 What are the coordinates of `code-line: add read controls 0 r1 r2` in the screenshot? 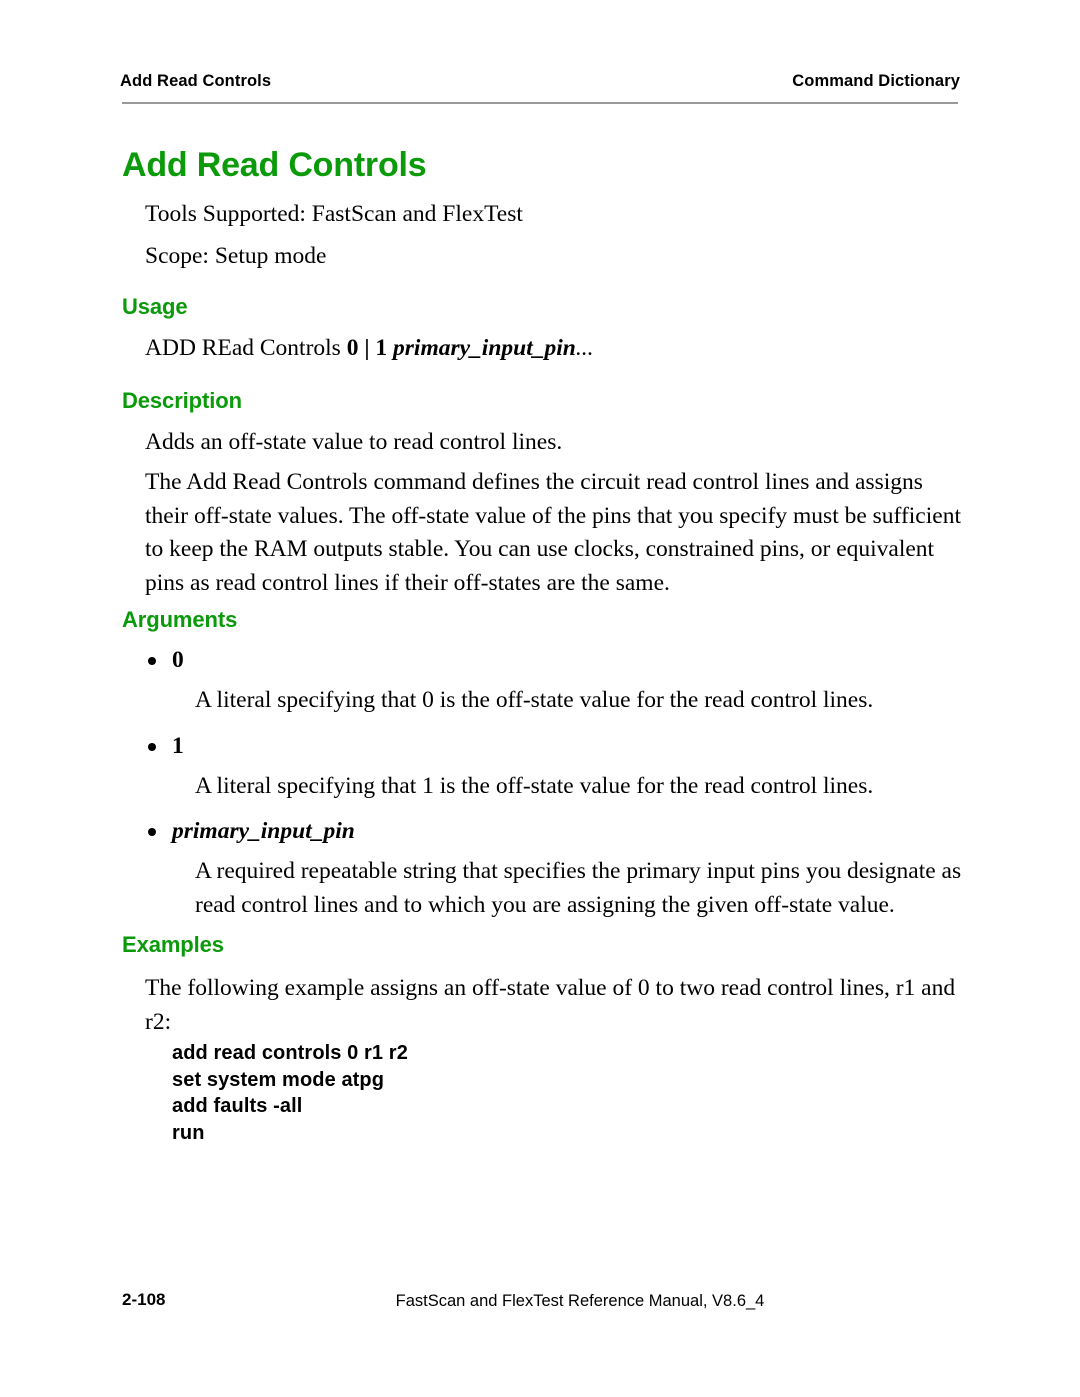 It's located at (290, 1053).